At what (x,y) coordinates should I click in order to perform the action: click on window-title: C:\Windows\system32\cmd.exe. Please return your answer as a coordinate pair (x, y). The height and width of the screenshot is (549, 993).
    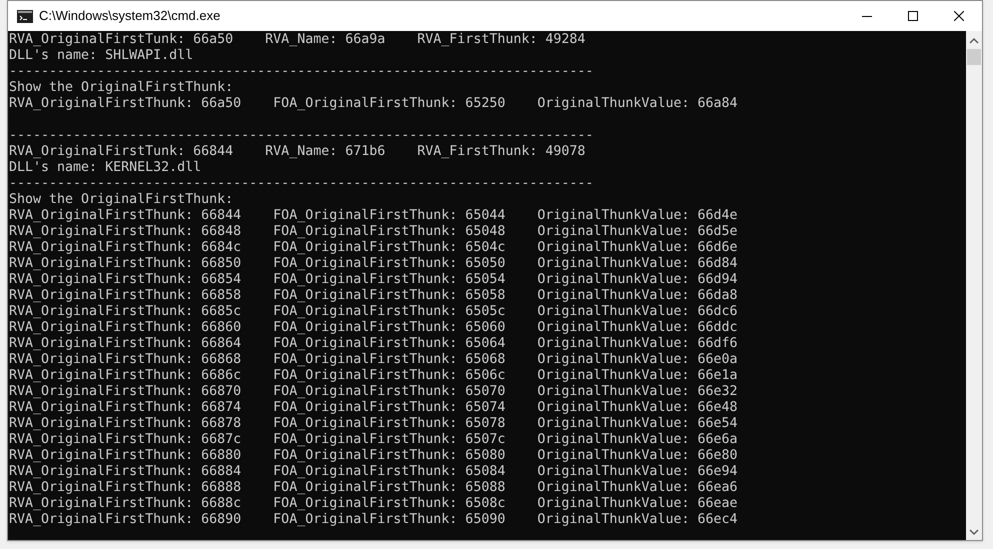
    Looking at the image, I should click on (129, 16).